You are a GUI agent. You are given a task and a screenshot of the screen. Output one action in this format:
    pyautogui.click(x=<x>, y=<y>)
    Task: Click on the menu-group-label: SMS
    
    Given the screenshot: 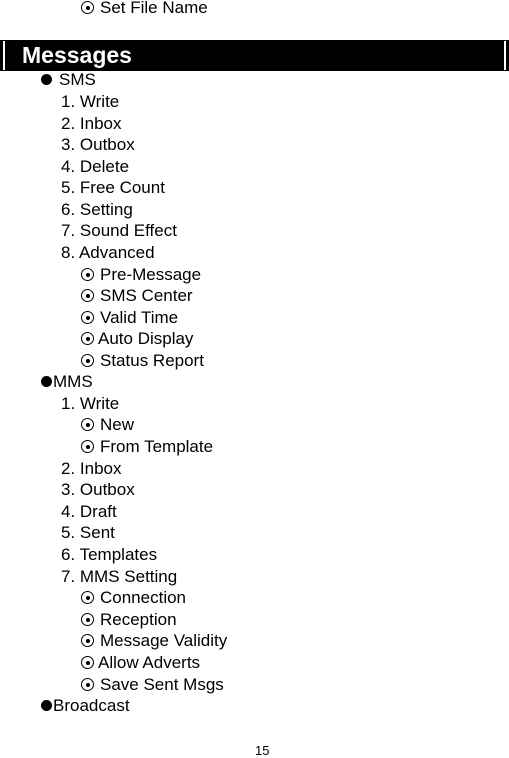 What is the action you would take?
    pyautogui.click(x=77, y=79)
    